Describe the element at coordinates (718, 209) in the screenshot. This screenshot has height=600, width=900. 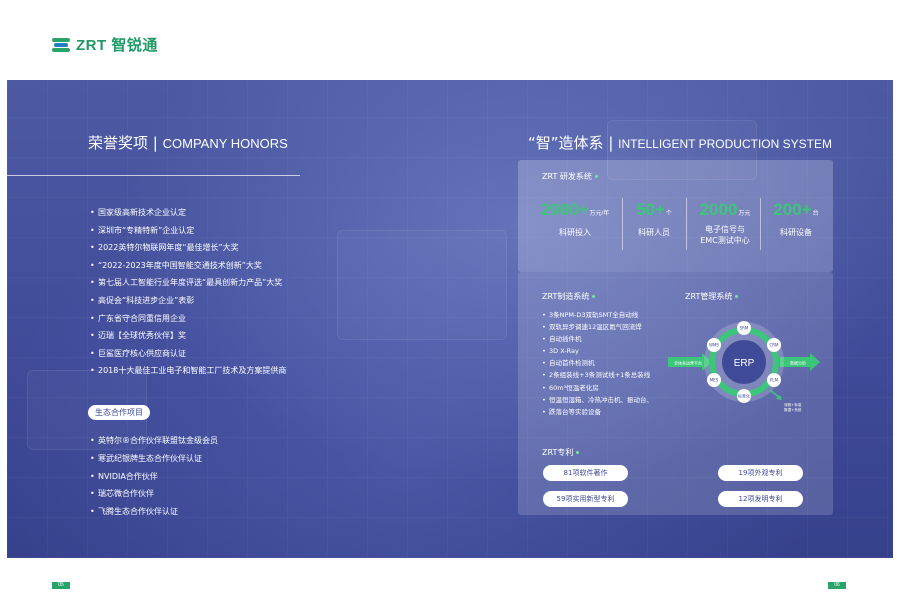
I see `stat-value: 2000` at that location.